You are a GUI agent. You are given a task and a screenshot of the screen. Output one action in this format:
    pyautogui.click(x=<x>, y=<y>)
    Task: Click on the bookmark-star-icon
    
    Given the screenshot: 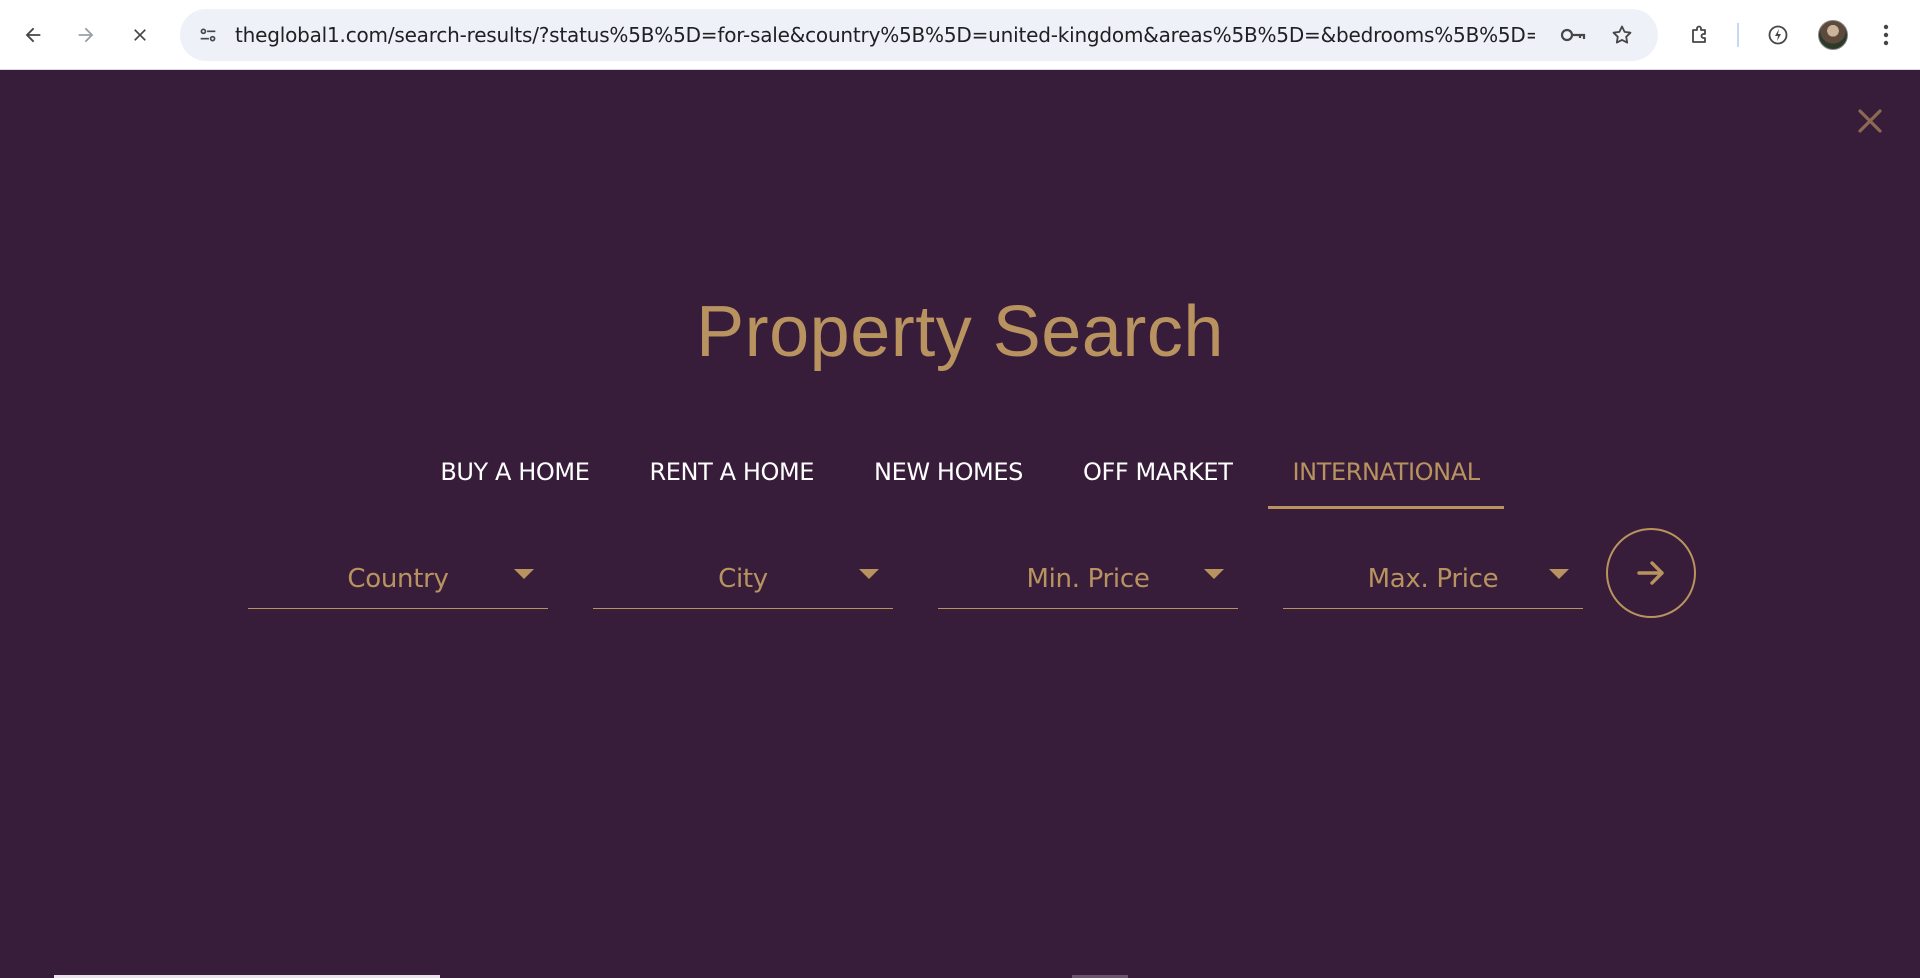 What is the action you would take?
    pyautogui.click(x=1622, y=34)
    